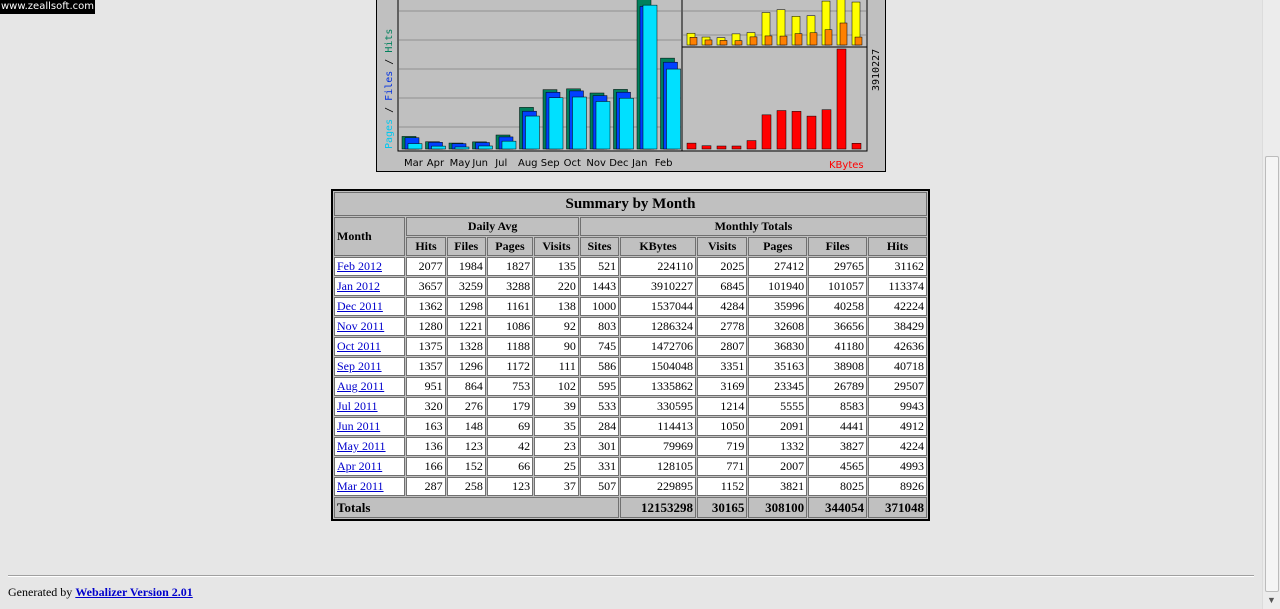 Image resolution: width=1280 pixels, height=609 pixels. What do you see at coordinates (838, 346) in the screenshot?
I see `cell-files: 41180` at bounding box center [838, 346].